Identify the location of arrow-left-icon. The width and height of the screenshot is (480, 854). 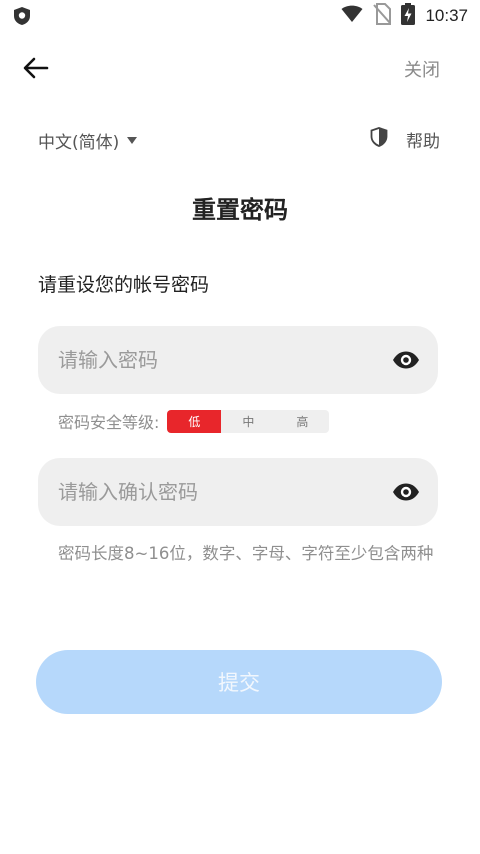
(36, 70).